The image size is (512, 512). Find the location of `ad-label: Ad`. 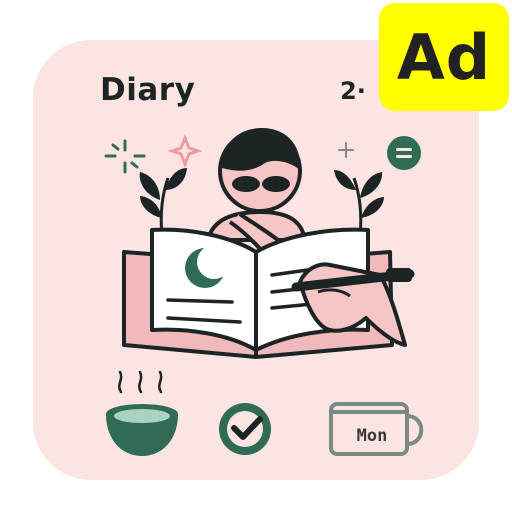

ad-label: Ad is located at coordinates (444, 57).